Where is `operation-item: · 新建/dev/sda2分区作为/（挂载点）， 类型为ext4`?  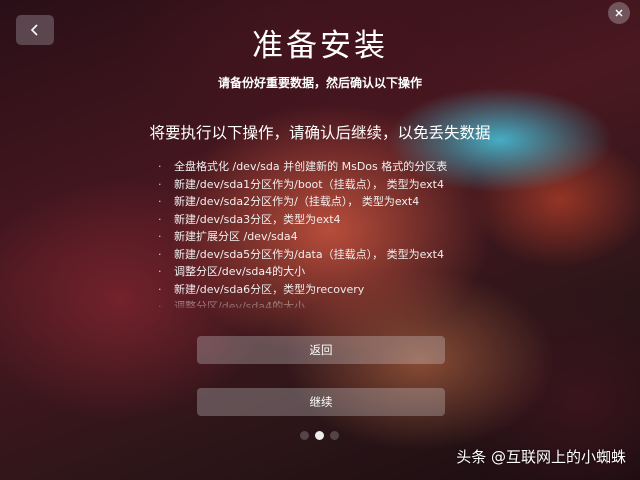
operation-item: · 新建/dev/sda2分区作为/（挂载点）， 类型为ext4 is located at coordinates (323, 202).